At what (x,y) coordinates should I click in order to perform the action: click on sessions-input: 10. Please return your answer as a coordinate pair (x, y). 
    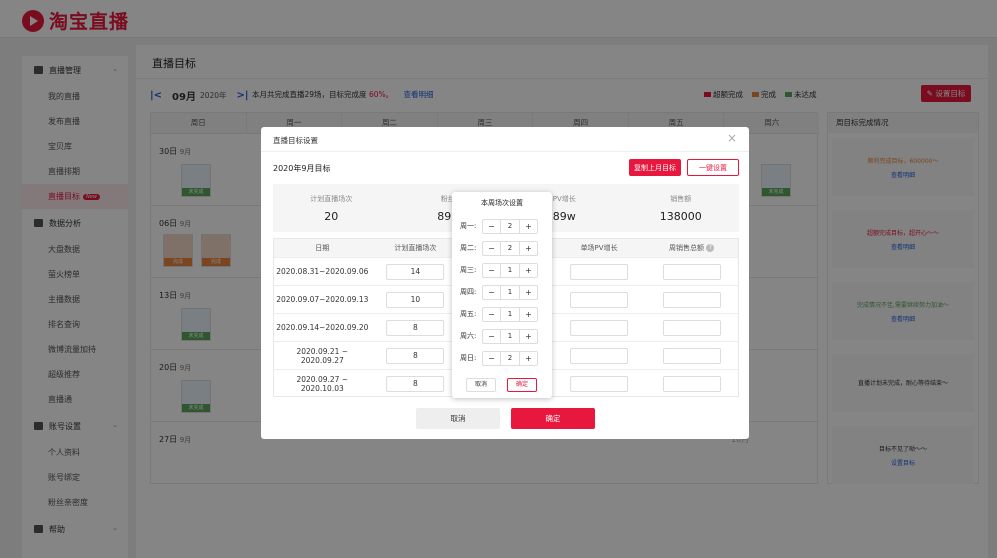
    Looking at the image, I should click on (415, 299).